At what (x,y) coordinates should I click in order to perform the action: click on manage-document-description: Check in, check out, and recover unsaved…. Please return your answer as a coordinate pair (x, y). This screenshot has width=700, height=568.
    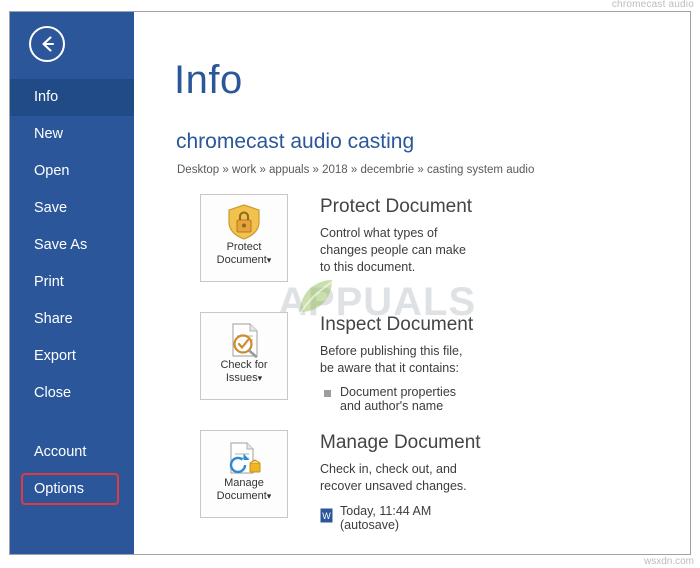
    Looking at the image, I should click on (393, 477).